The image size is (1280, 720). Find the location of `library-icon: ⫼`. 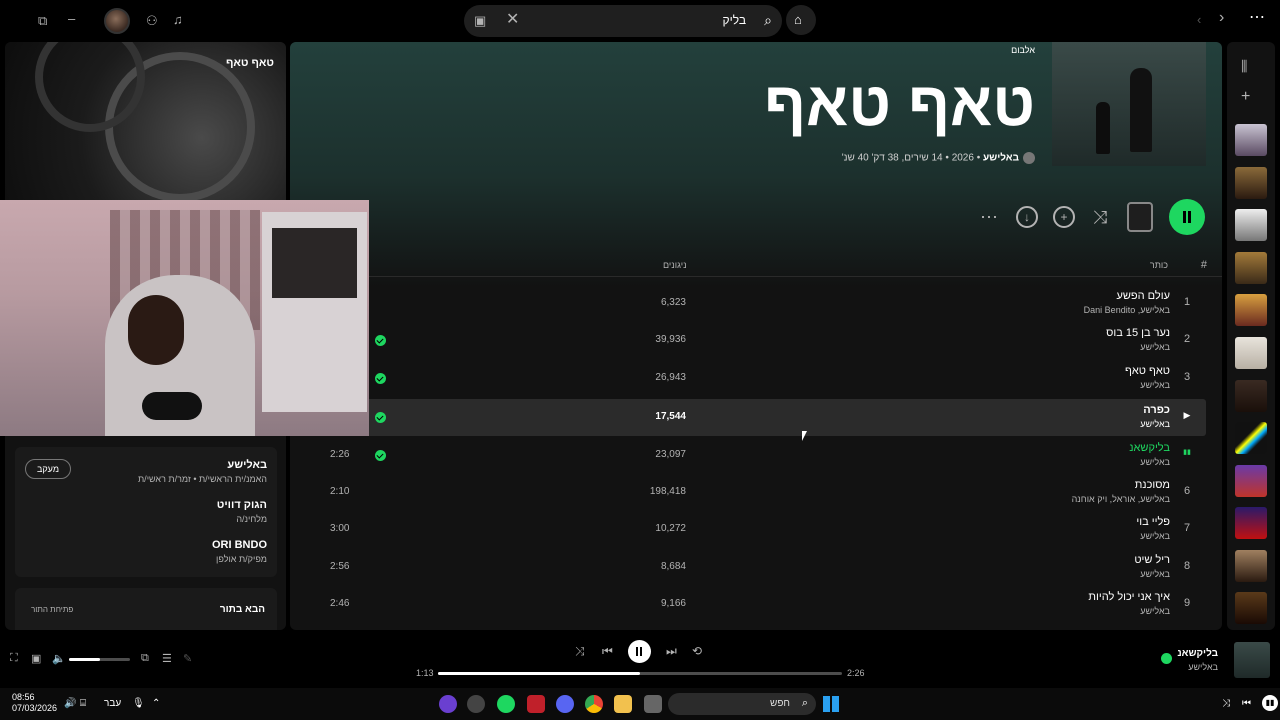

library-icon: ⫼ is located at coordinates (1244, 66).